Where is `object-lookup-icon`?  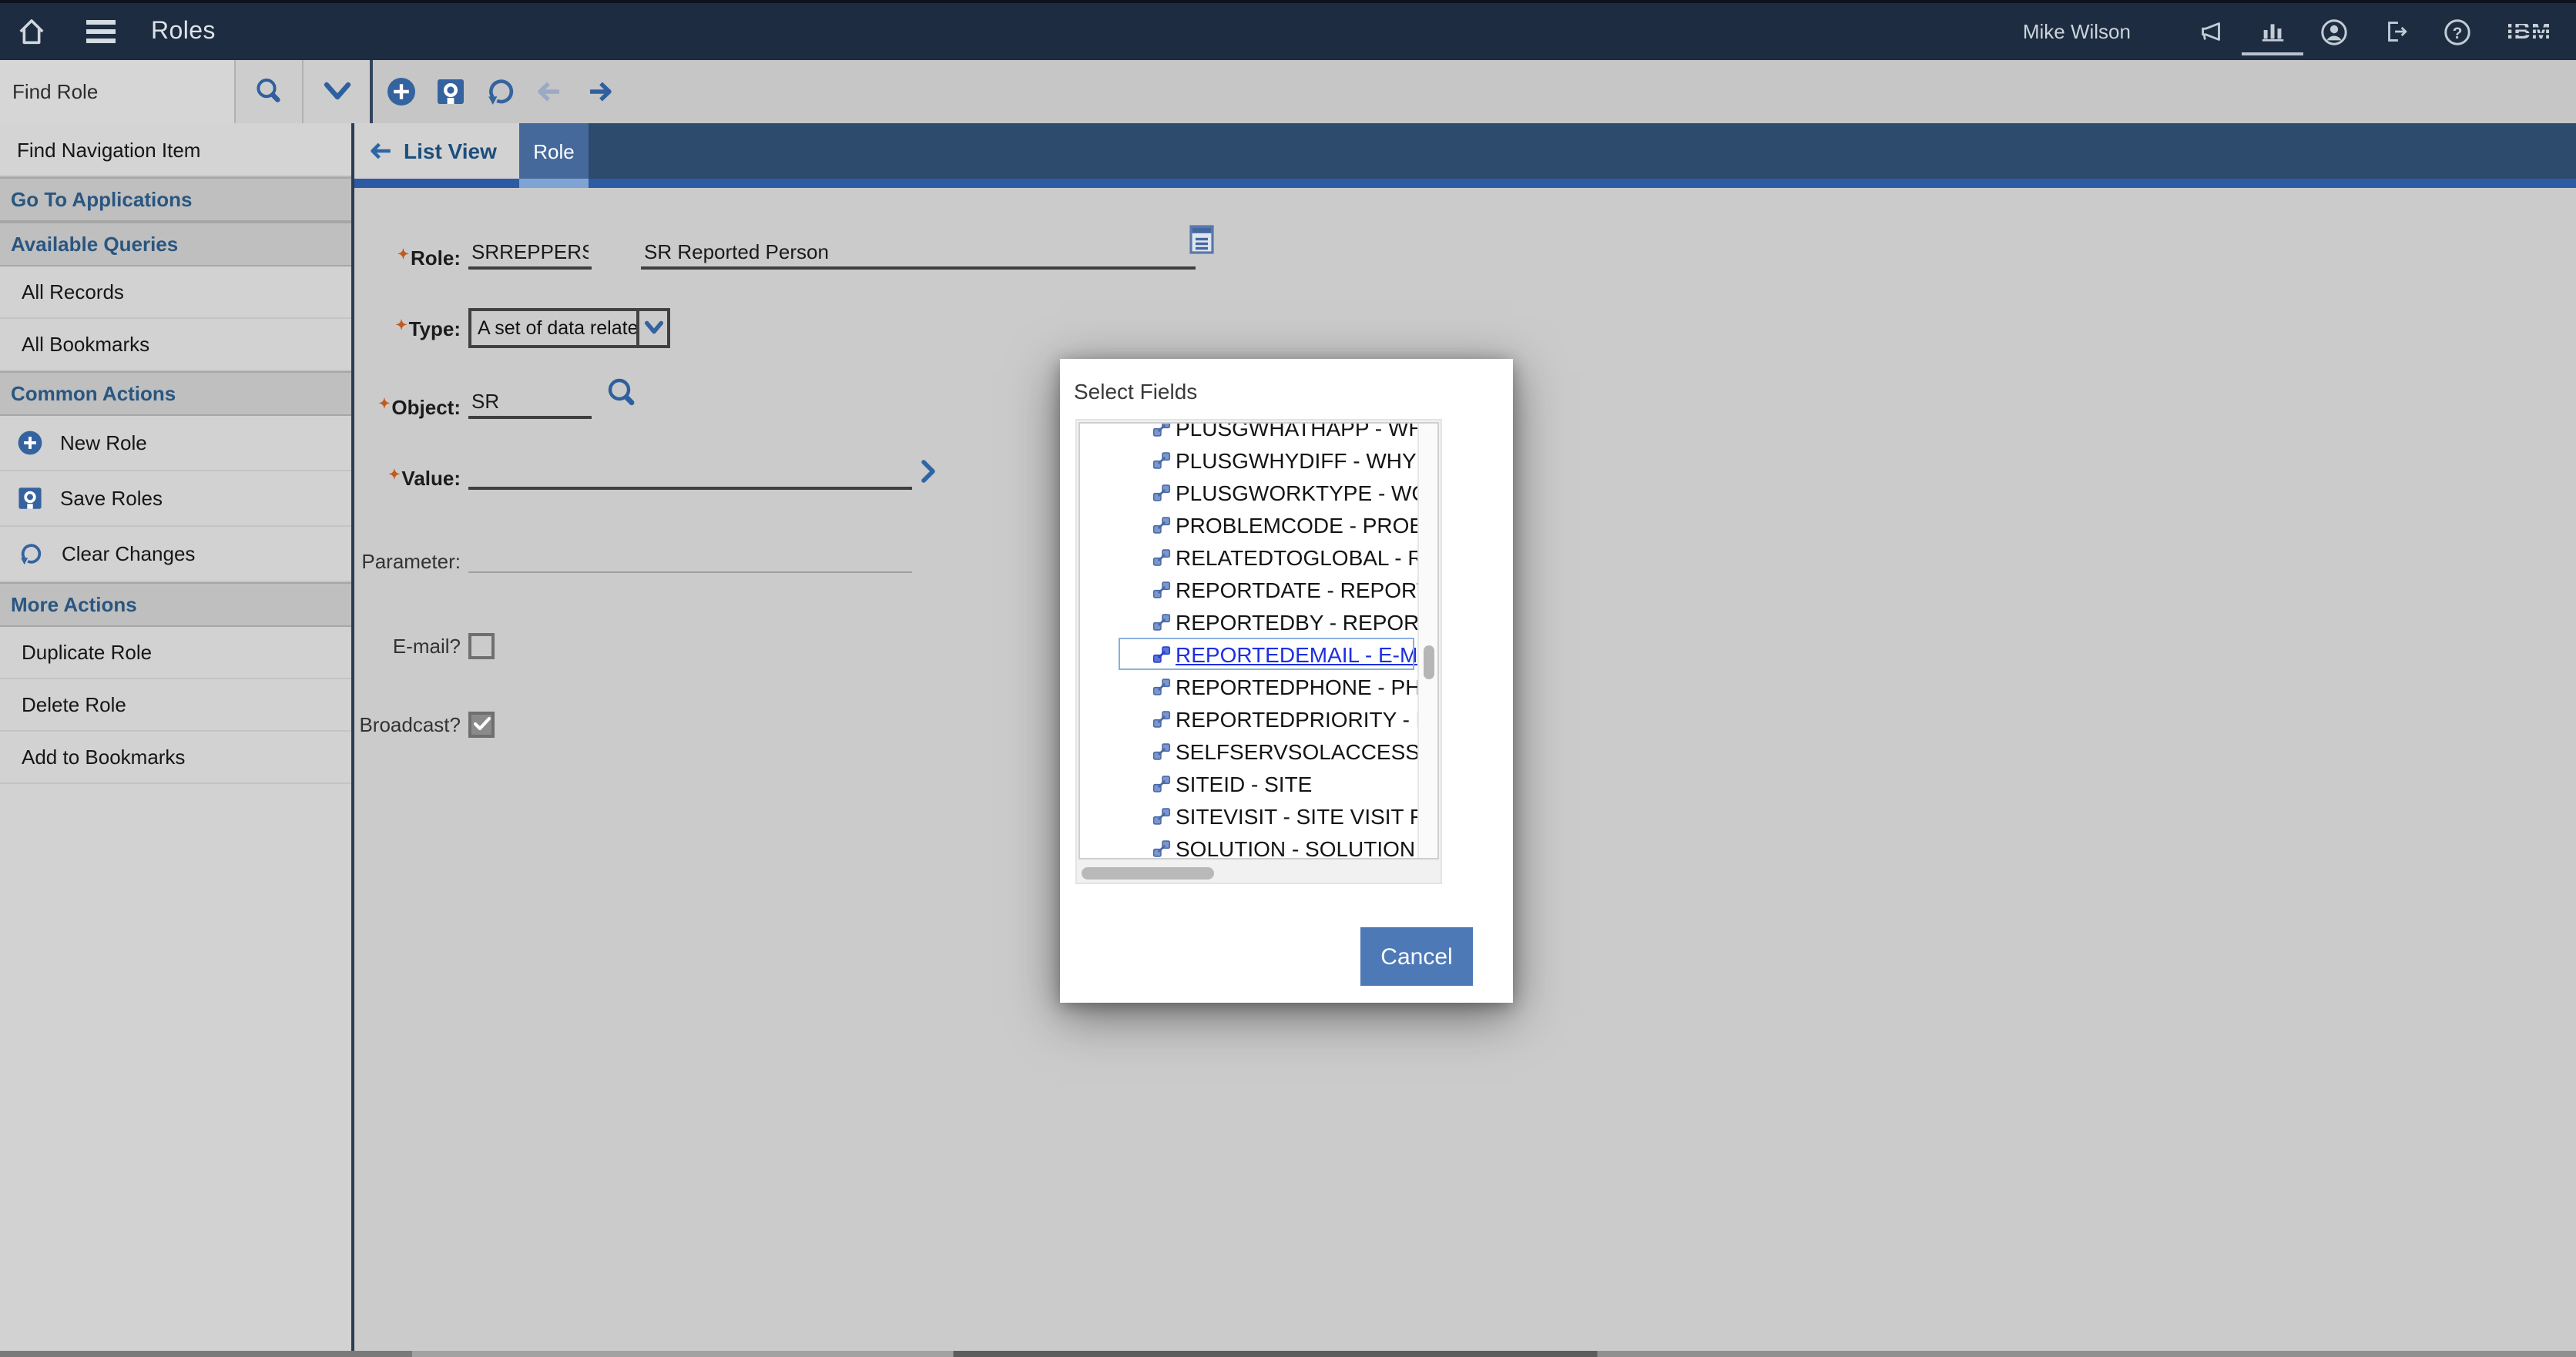
object-lookup-icon is located at coordinates (621, 394).